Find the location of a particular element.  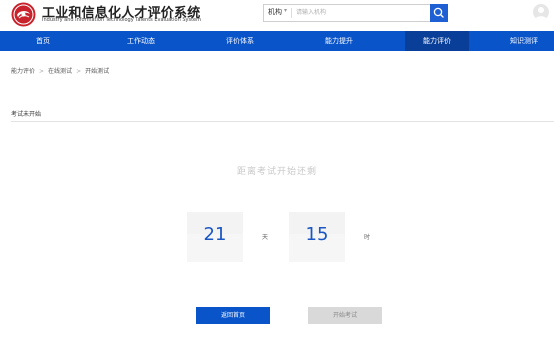

breadcrumb-item-start-test: 开始测试 is located at coordinates (97, 71).